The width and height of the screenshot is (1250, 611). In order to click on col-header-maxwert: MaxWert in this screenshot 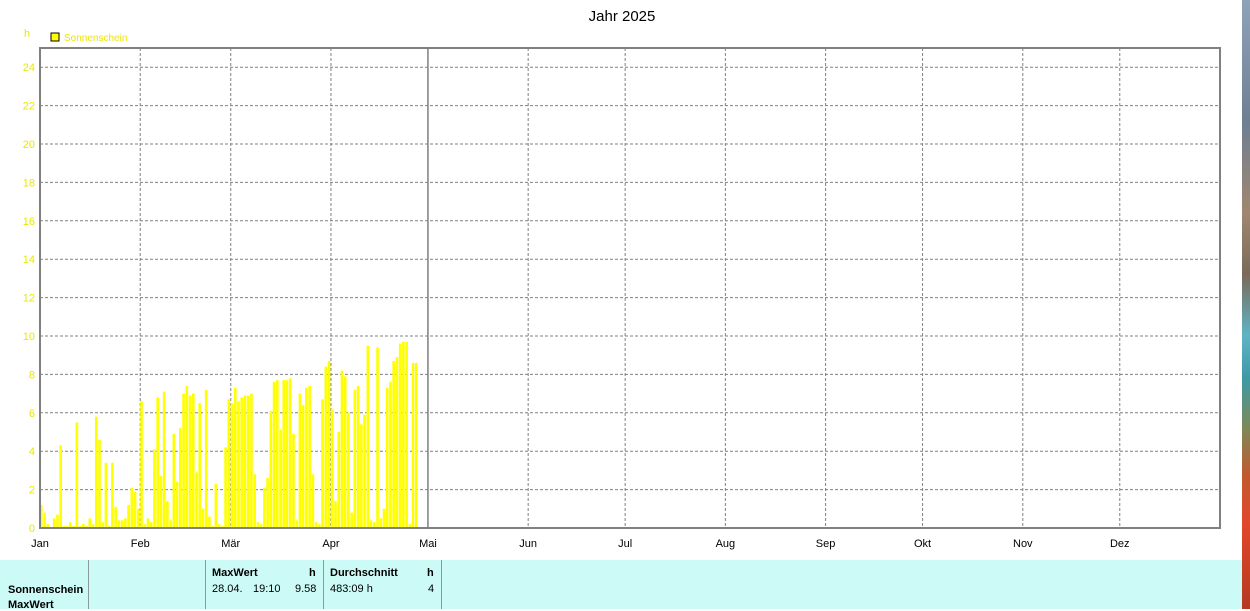, I will do `click(235, 573)`.